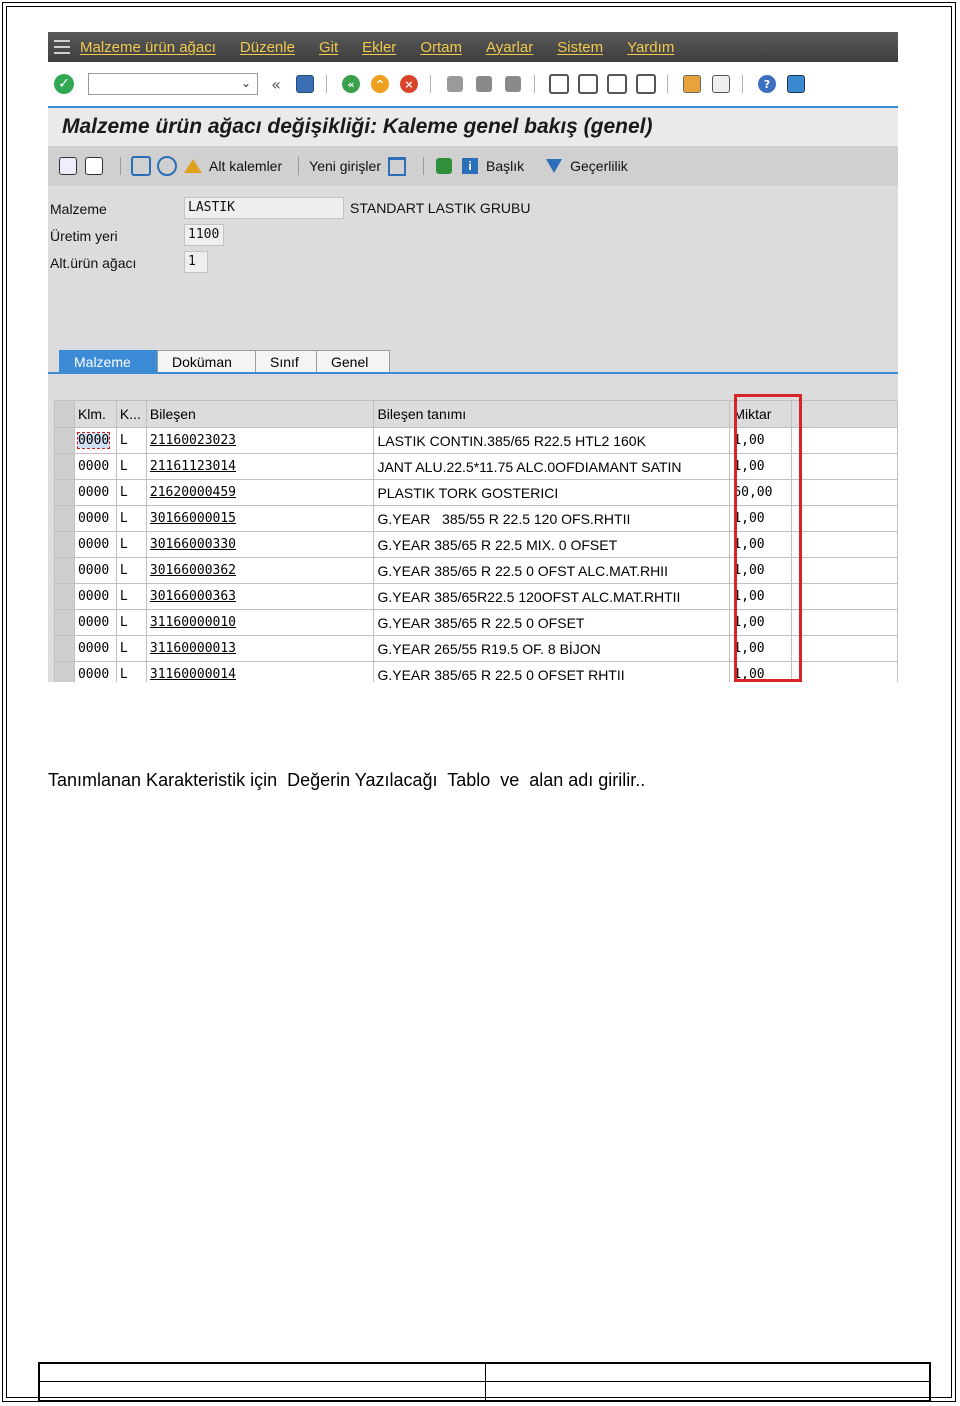  Describe the element at coordinates (646, 84) in the screenshot. I see `last-page-icon` at that location.